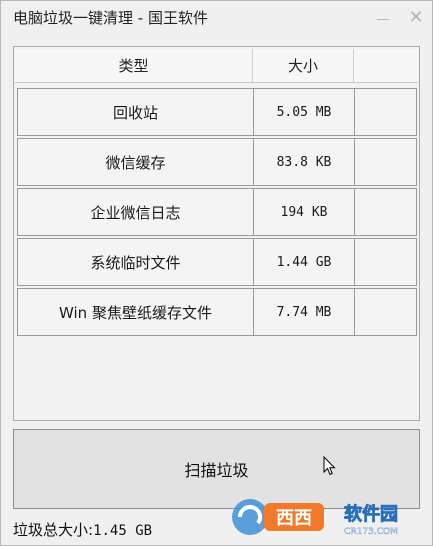 This screenshot has width=433, height=546. Describe the element at coordinates (303, 65) in the screenshot. I see `column-header-size: 大小` at that location.